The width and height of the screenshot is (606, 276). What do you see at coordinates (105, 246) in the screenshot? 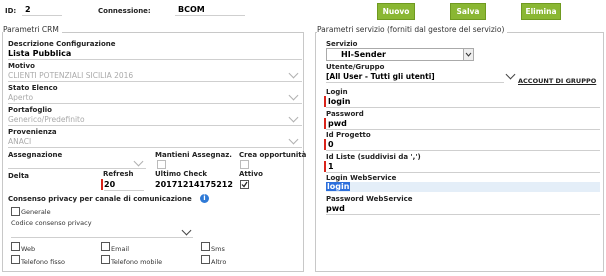
I see `email-checkbox` at bounding box center [105, 246].